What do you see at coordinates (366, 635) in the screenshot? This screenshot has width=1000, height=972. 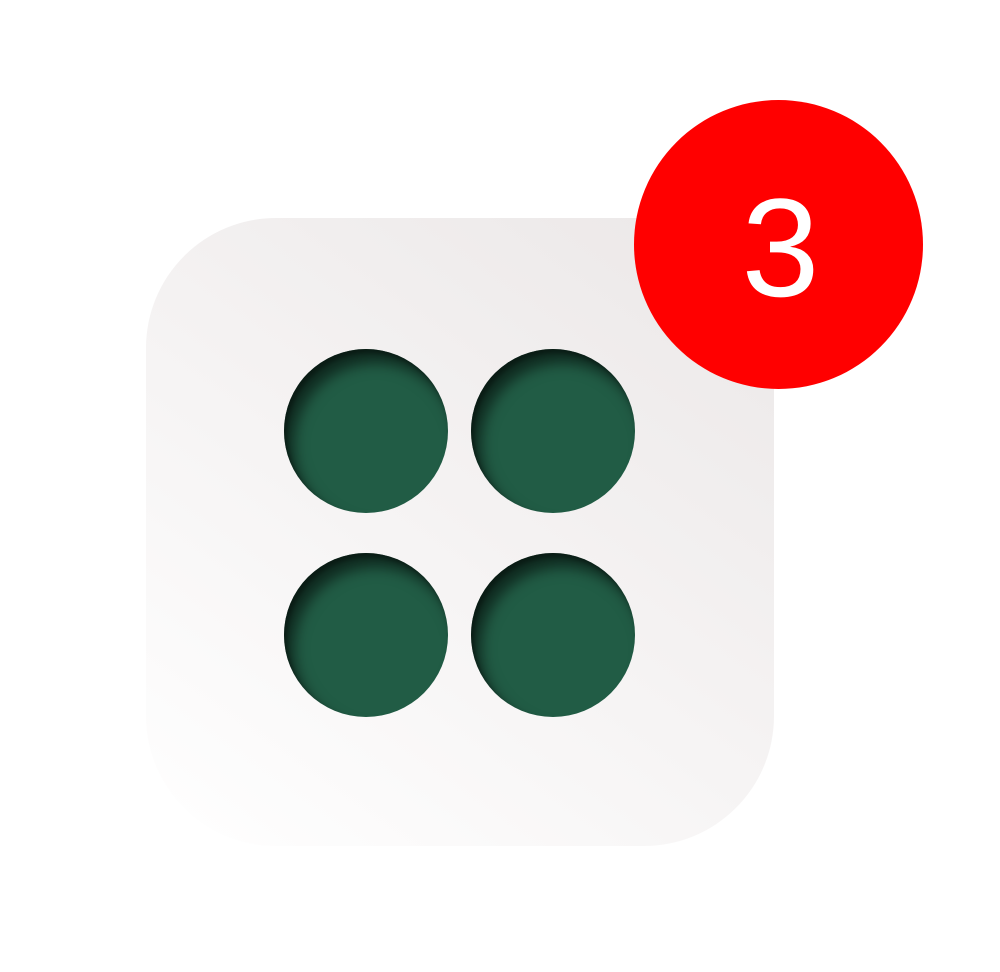 I see `grid-dot-bottom-left` at bounding box center [366, 635].